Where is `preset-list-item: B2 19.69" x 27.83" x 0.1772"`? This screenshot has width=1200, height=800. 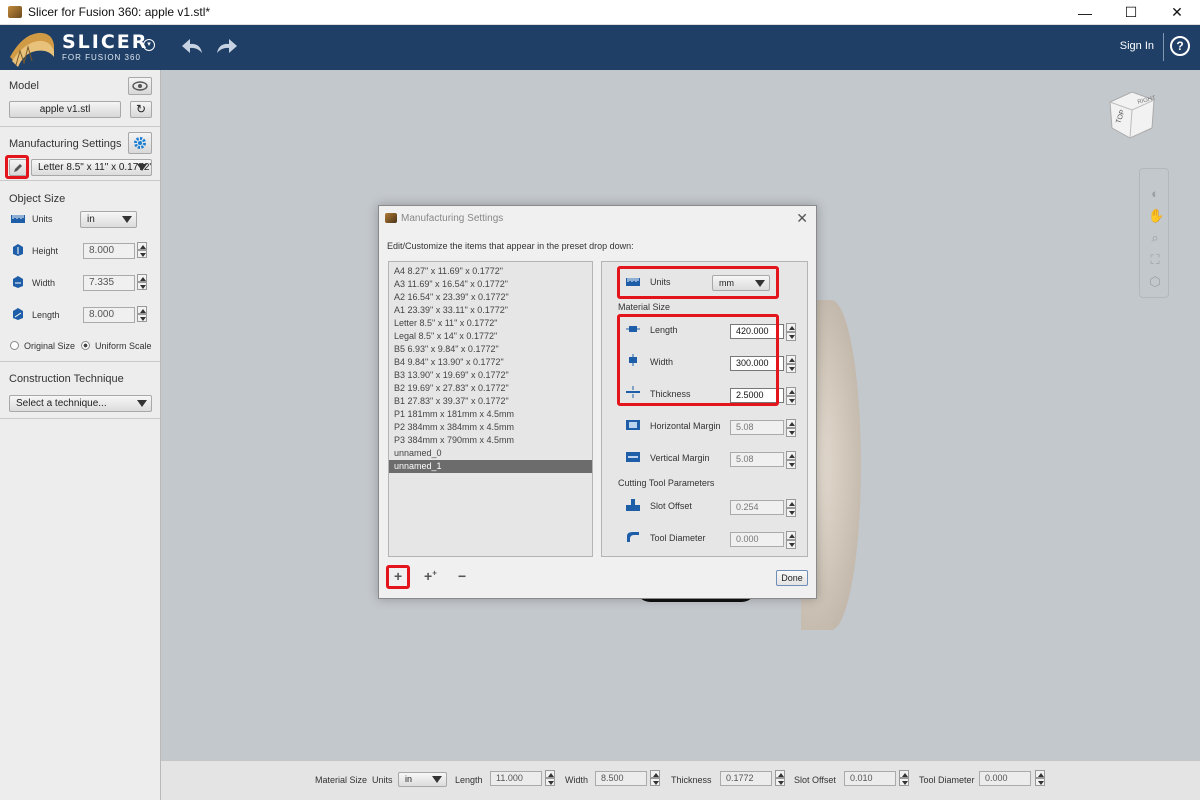 preset-list-item: B2 19.69" x 27.83" x 0.1772" is located at coordinates (490, 388).